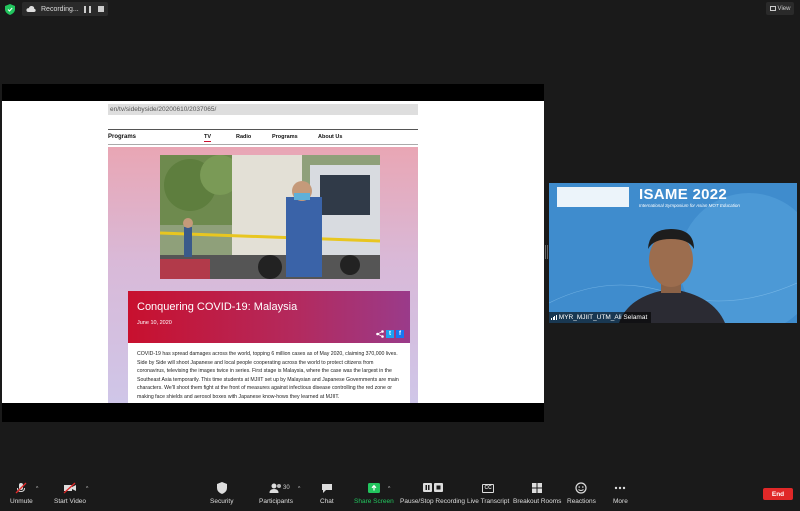  Describe the element at coordinates (299, 489) in the screenshot. I see `participants-options-caret: ^` at that location.